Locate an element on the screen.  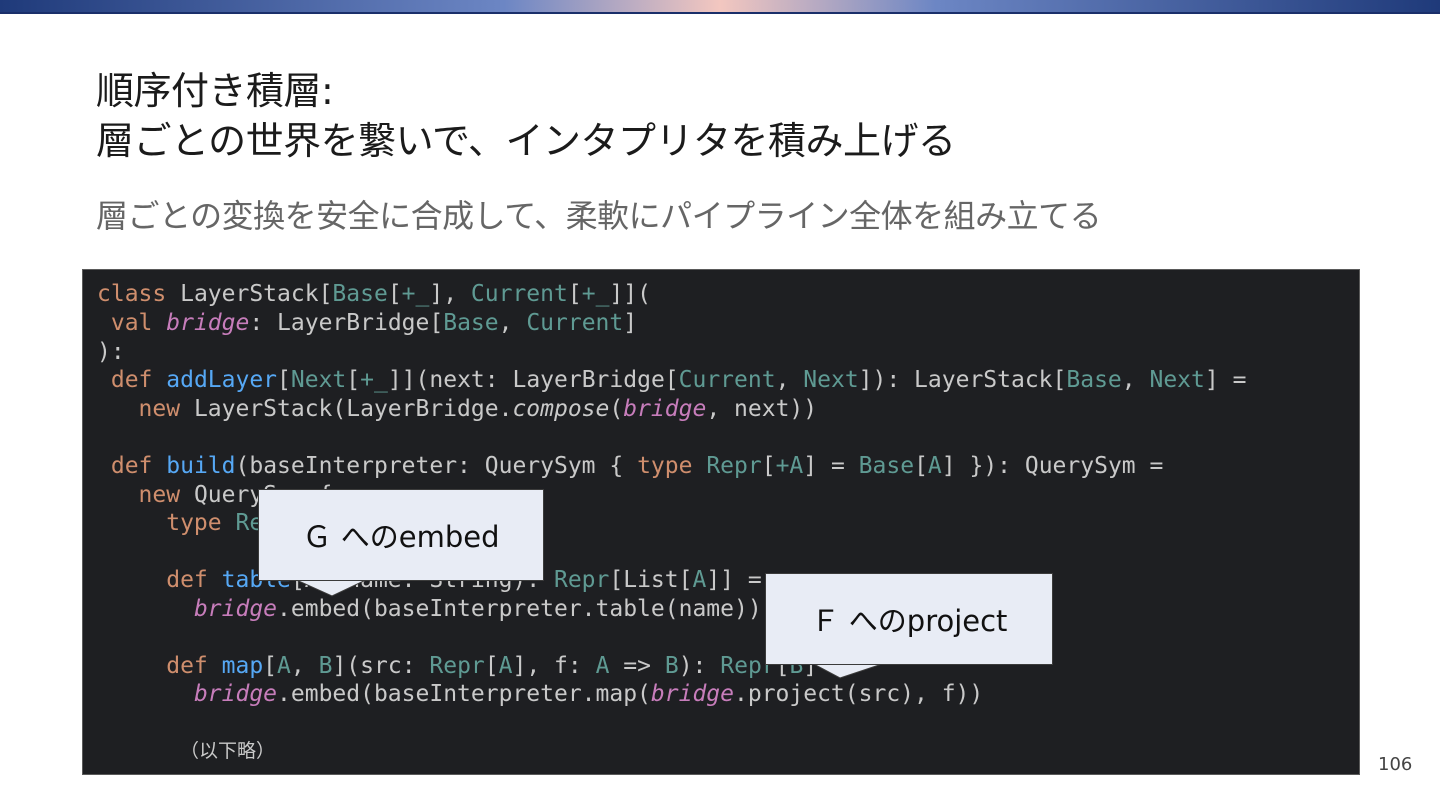
code-line-3: ): is located at coordinates (111, 352).